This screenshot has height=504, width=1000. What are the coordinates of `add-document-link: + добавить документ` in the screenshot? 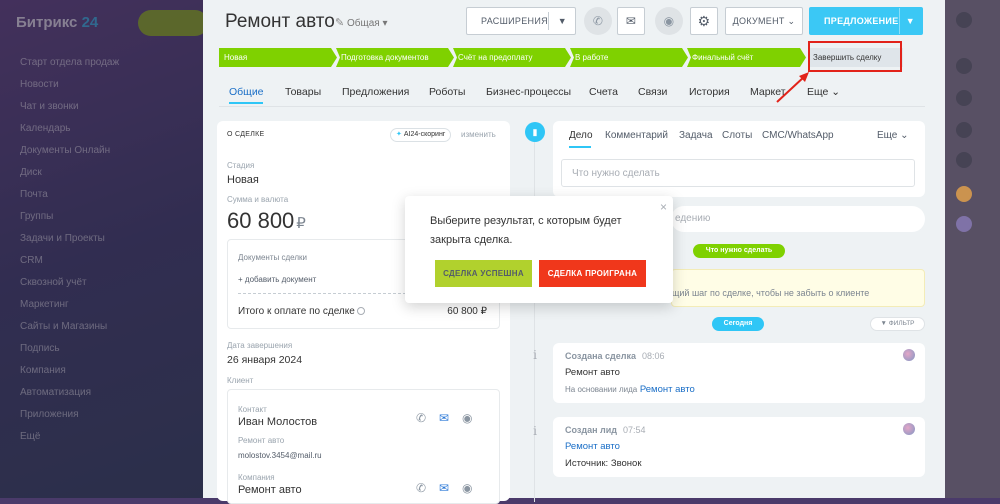 It's located at (277, 279).